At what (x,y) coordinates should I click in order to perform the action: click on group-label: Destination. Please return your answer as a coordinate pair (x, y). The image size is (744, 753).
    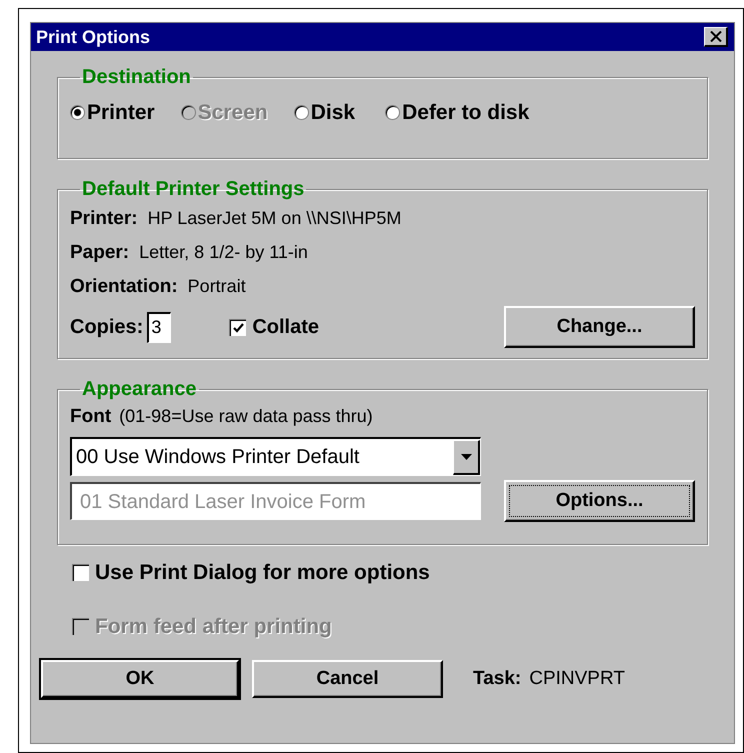
    Looking at the image, I should click on (136, 77).